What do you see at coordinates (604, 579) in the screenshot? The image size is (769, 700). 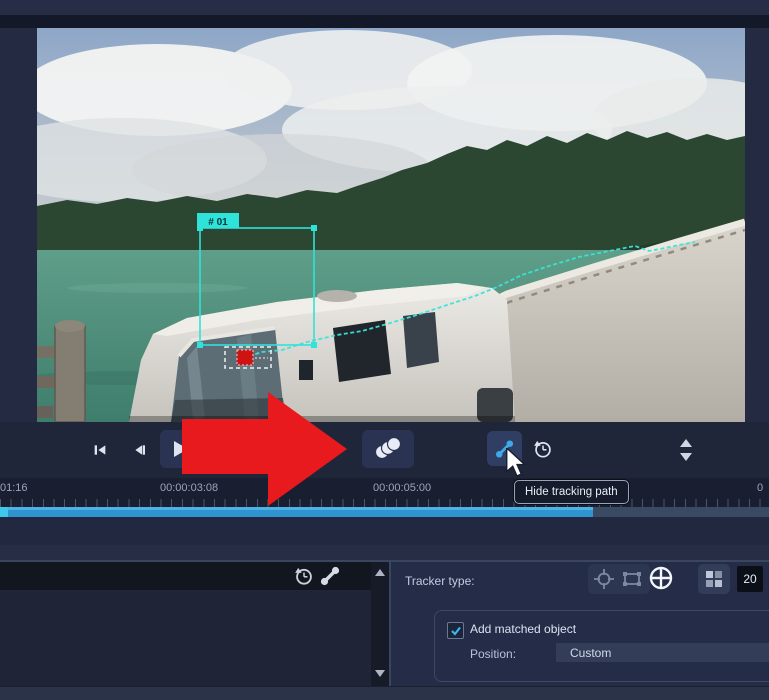 I see `point-tracker-icon` at bounding box center [604, 579].